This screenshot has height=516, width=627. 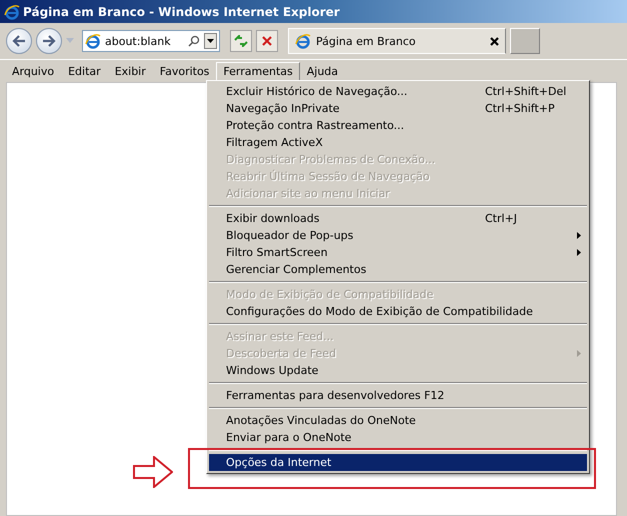 I want to click on forward-button, so click(x=49, y=41).